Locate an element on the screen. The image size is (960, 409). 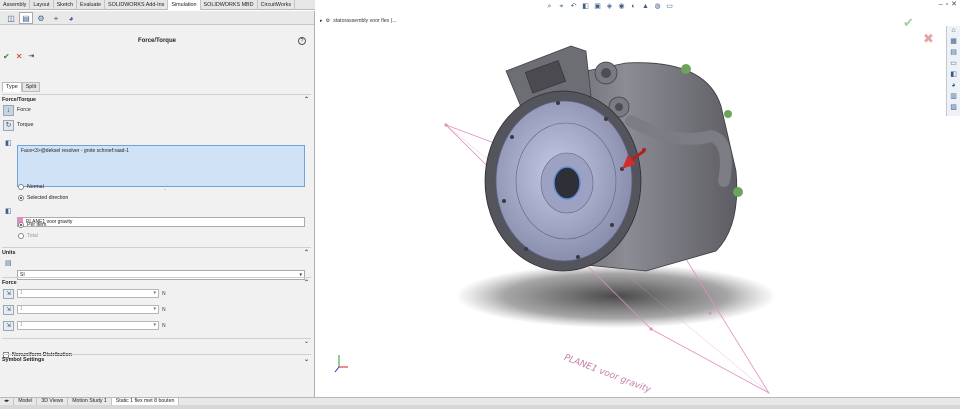
hide-show-icon: ◉ is located at coordinates (621, 6).